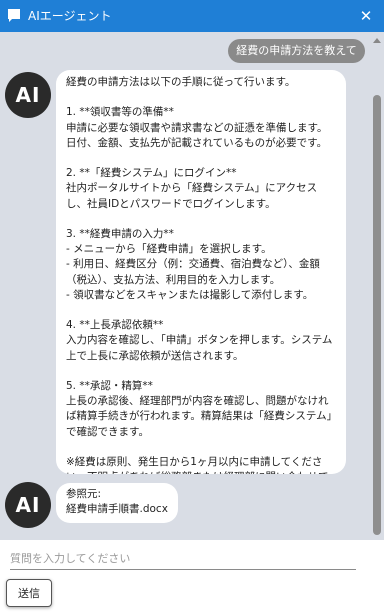 Image resolution: width=384 pixels, height=616 pixels. What do you see at coordinates (29, 593) in the screenshot?
I see `send-button: 送信` at bounding box center [29, 593].